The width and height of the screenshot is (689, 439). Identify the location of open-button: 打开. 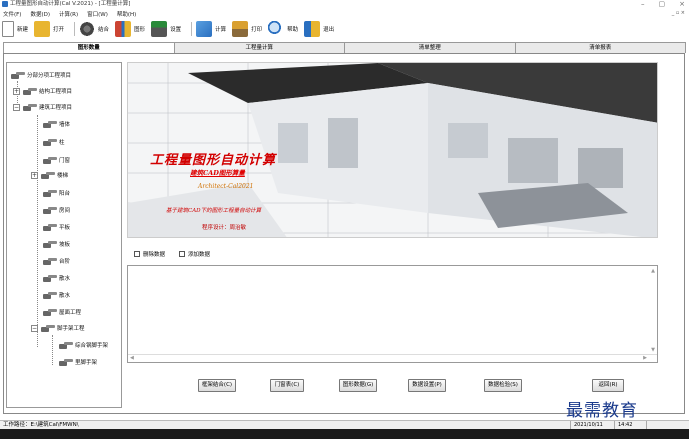
(49, 29).